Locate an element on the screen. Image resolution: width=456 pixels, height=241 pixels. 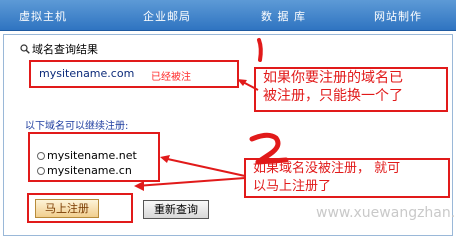
number-two-mark is located at coordinates (269, 148).